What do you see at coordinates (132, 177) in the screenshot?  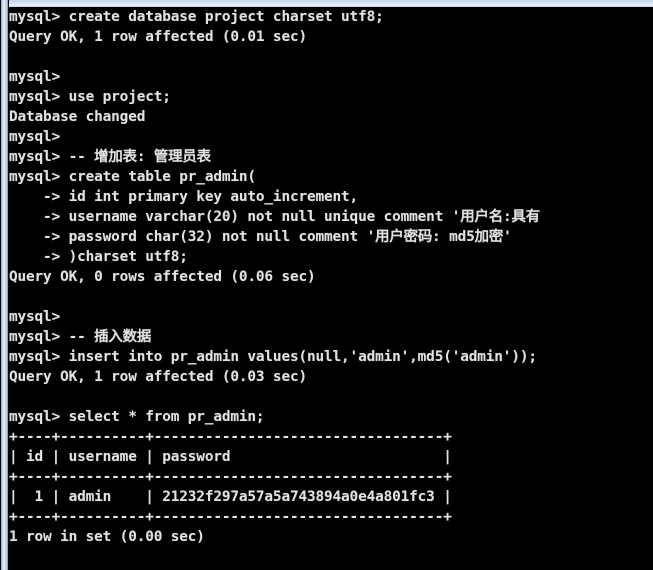 I see `terminal-line: mysql> create table pr_admin(` at bounding box center [132, 177].